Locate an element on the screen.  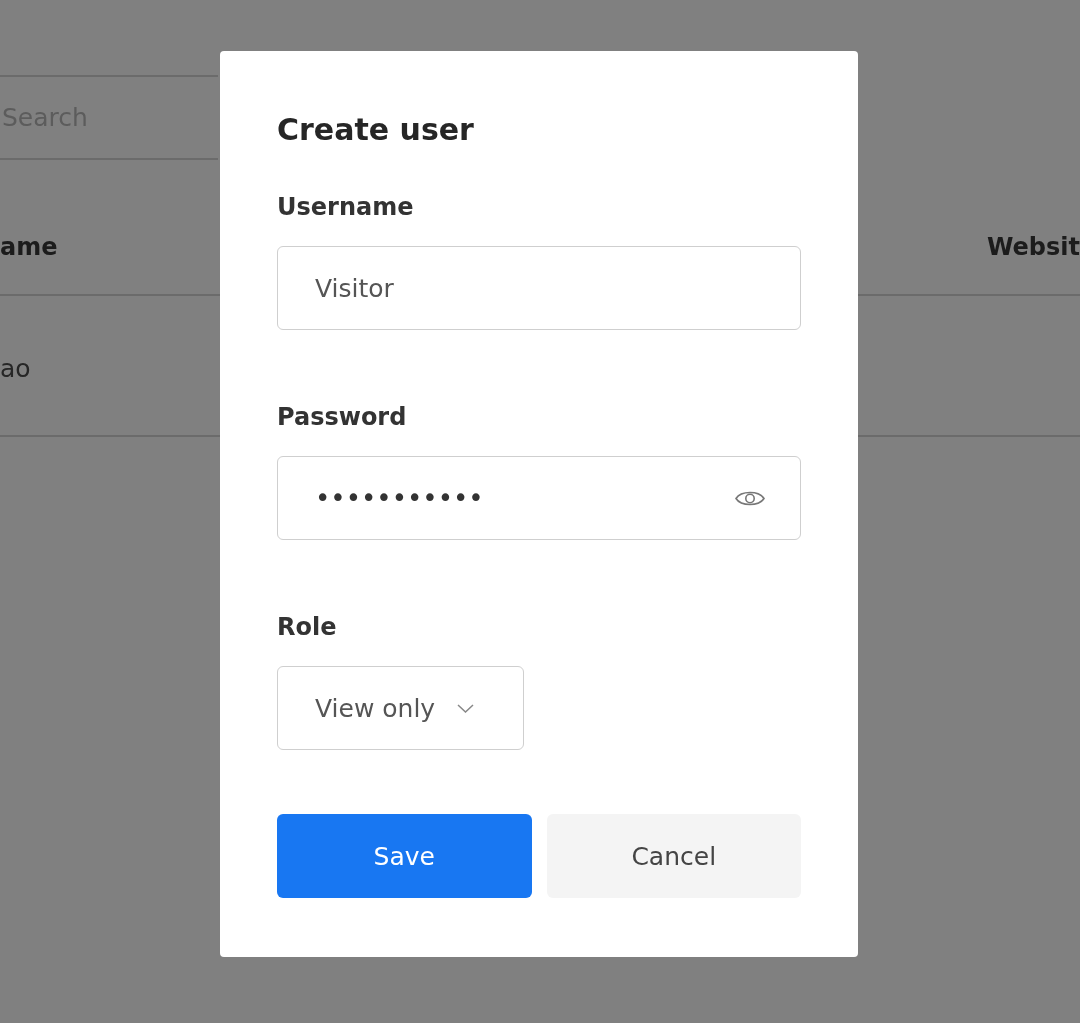
field-label: Password is located at coordinates (342, 417).